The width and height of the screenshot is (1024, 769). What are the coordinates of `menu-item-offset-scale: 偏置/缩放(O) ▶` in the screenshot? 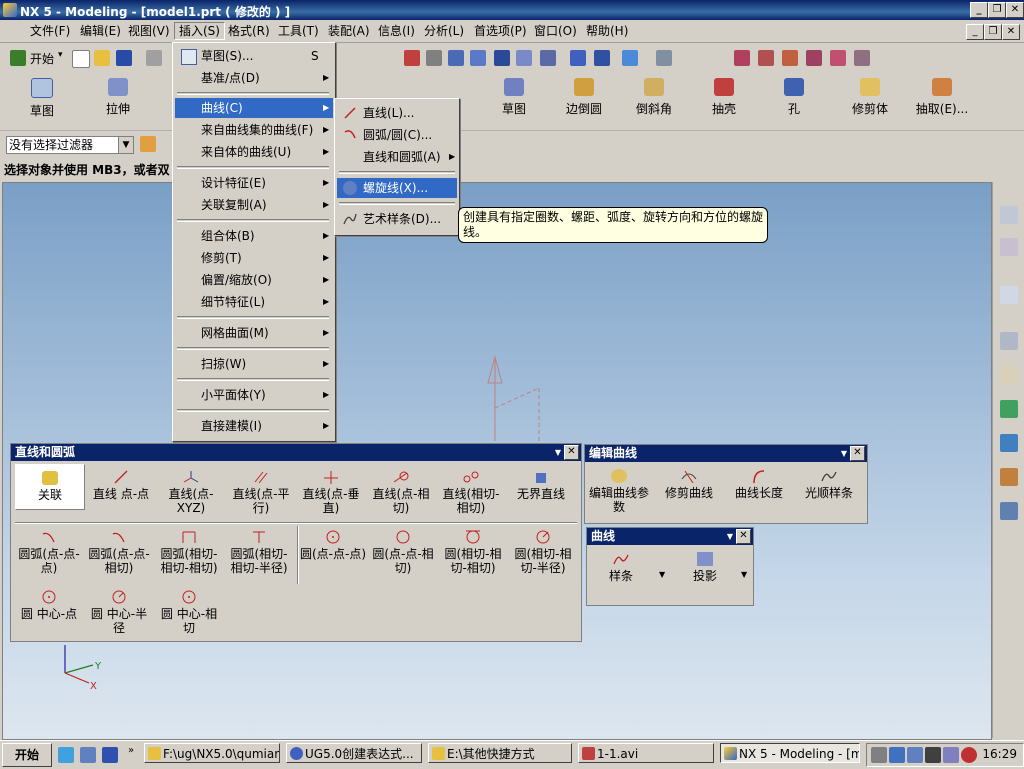 It's located at (254, 280).